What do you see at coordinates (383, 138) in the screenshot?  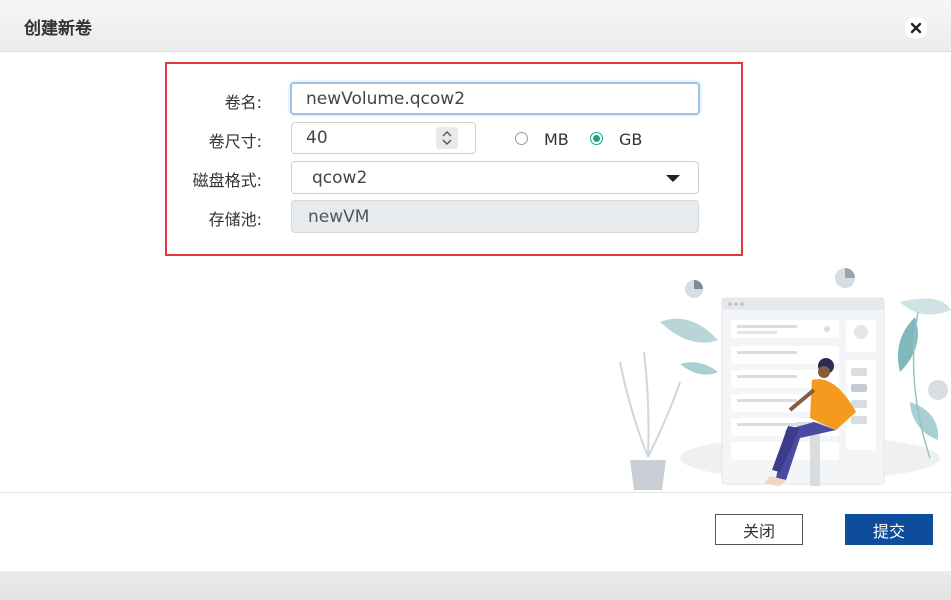 I see `volume-size-input: 40` at bounding box center [383, 138].